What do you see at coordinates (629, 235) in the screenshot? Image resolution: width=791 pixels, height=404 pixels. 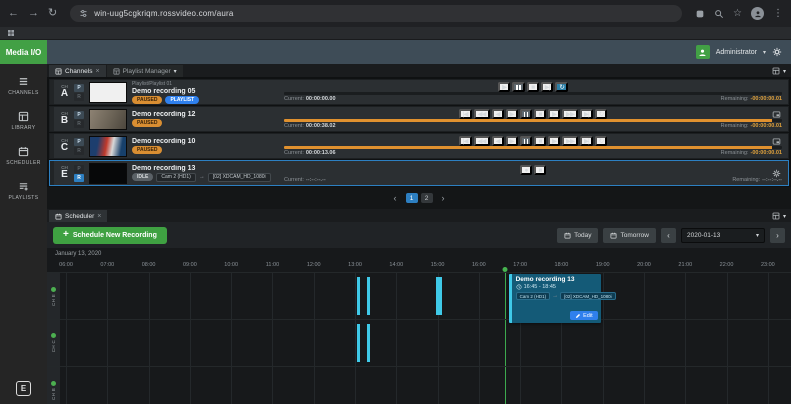 I see `tomorrow-button: Tomorrow` at bounding box center [629, 235].